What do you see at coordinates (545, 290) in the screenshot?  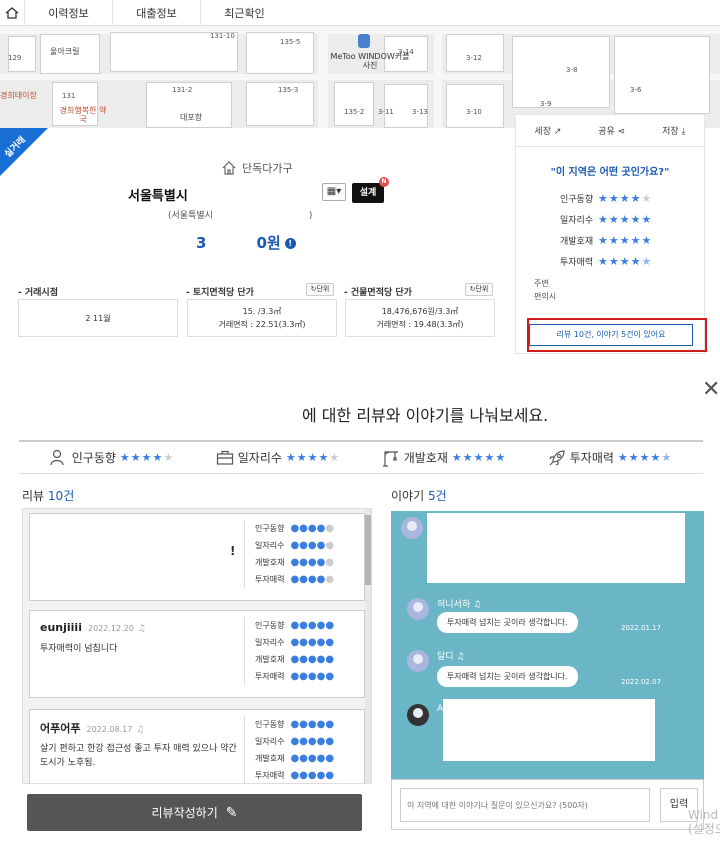 I see `review-preview: 주변 편의시` at bounding box center [545, 290].